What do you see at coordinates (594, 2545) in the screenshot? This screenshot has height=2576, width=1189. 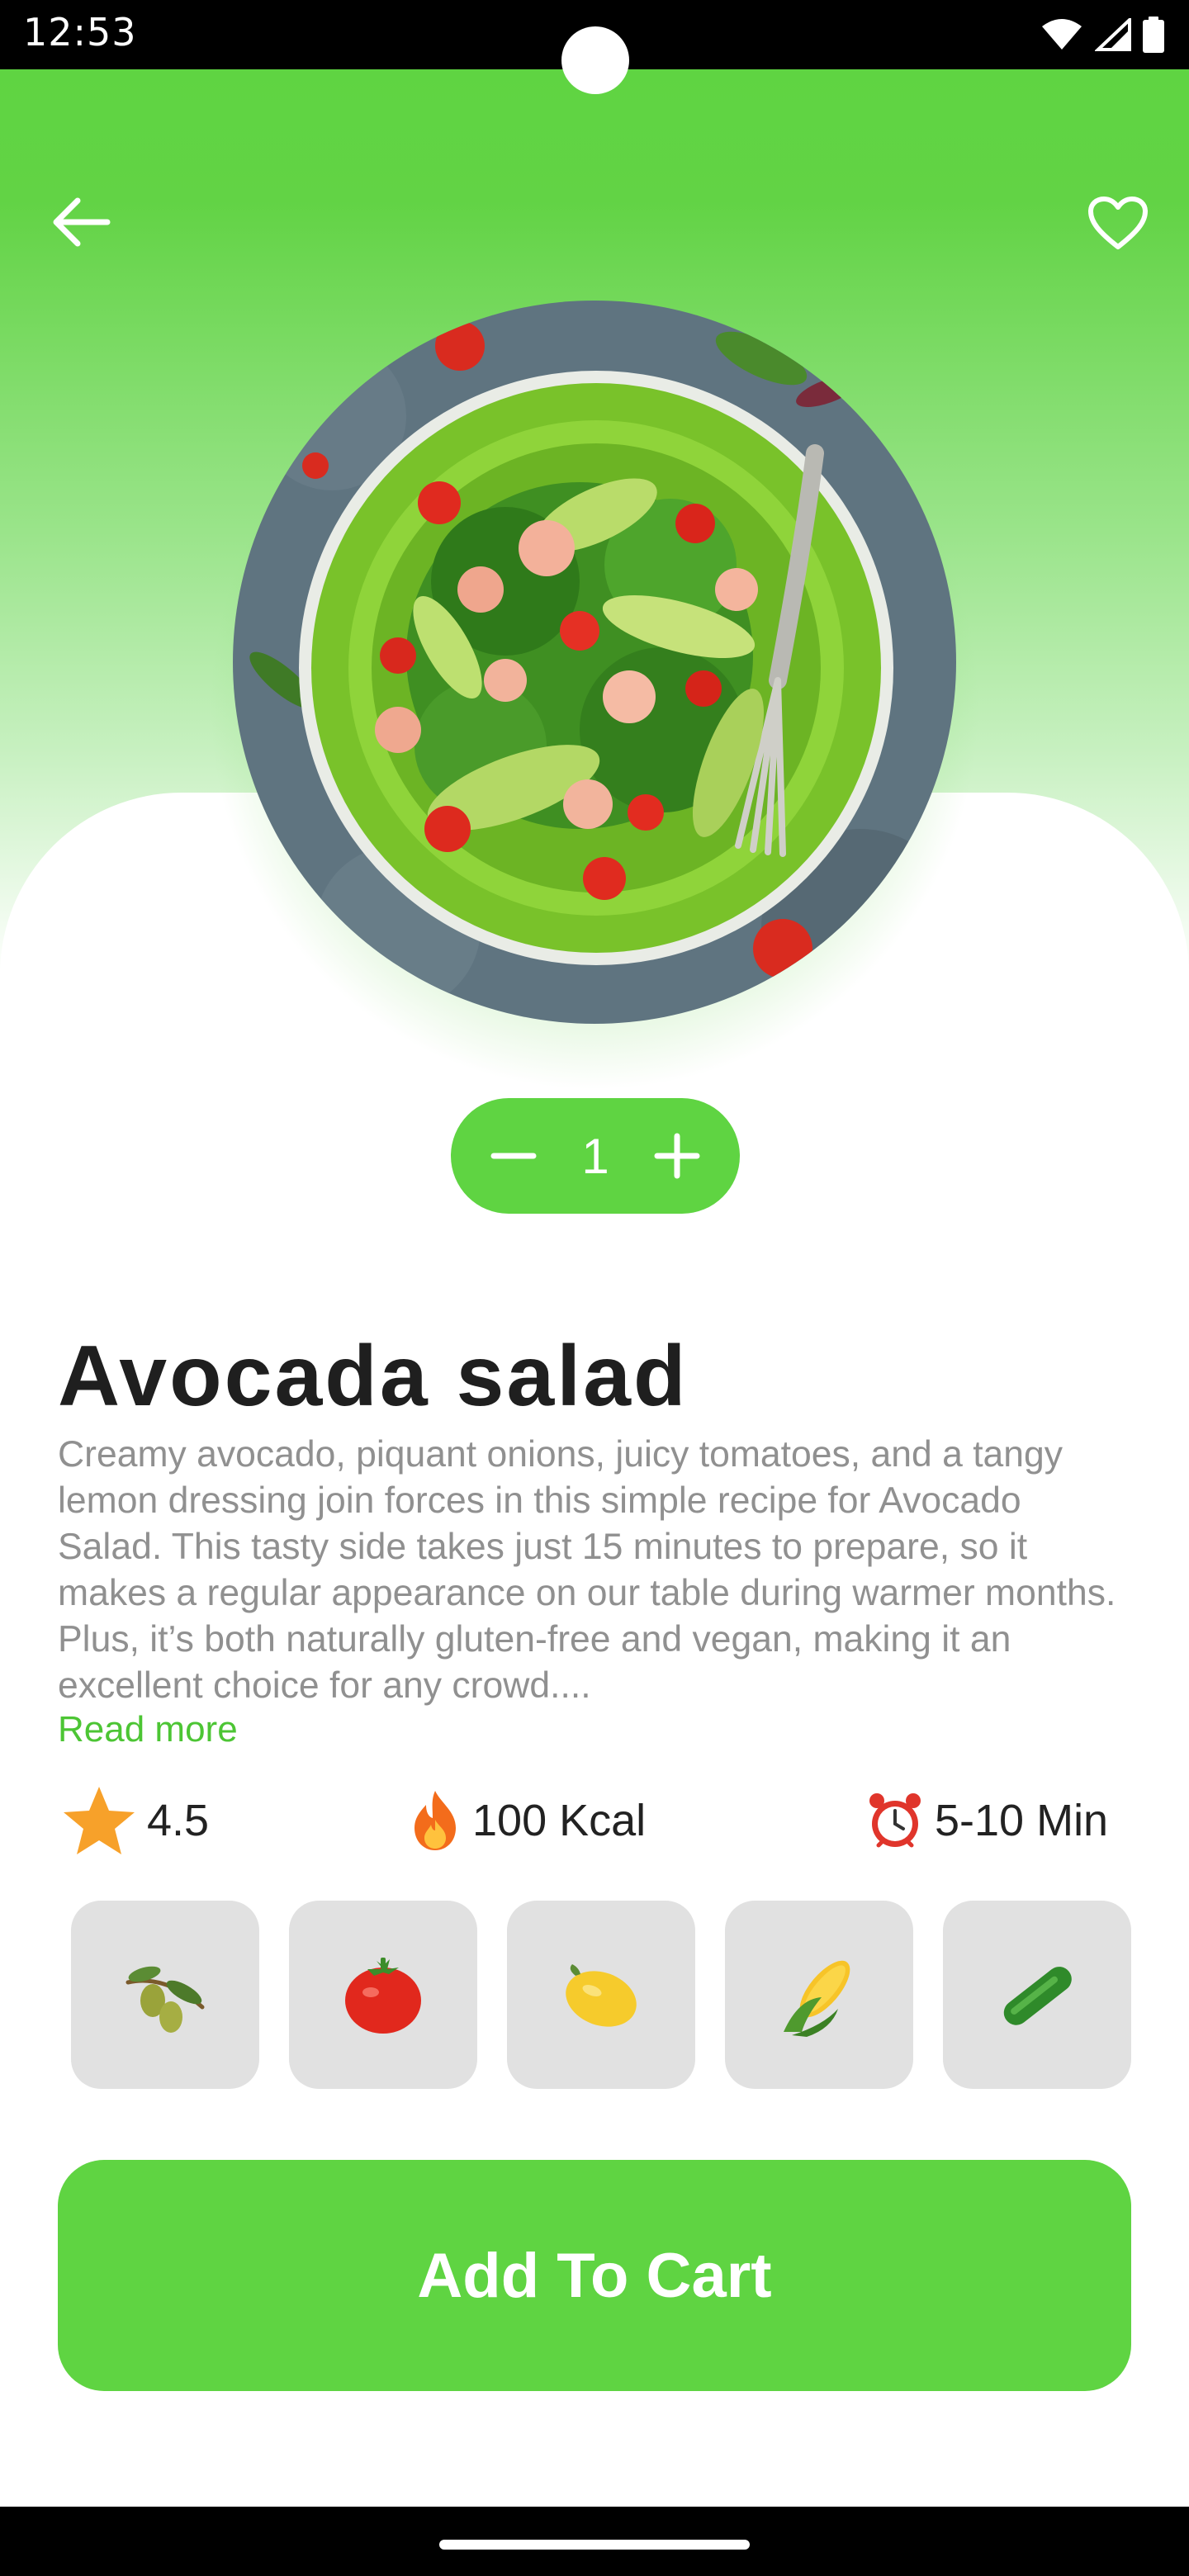 I see `home-indicator` at bounding box center [594, 2545].